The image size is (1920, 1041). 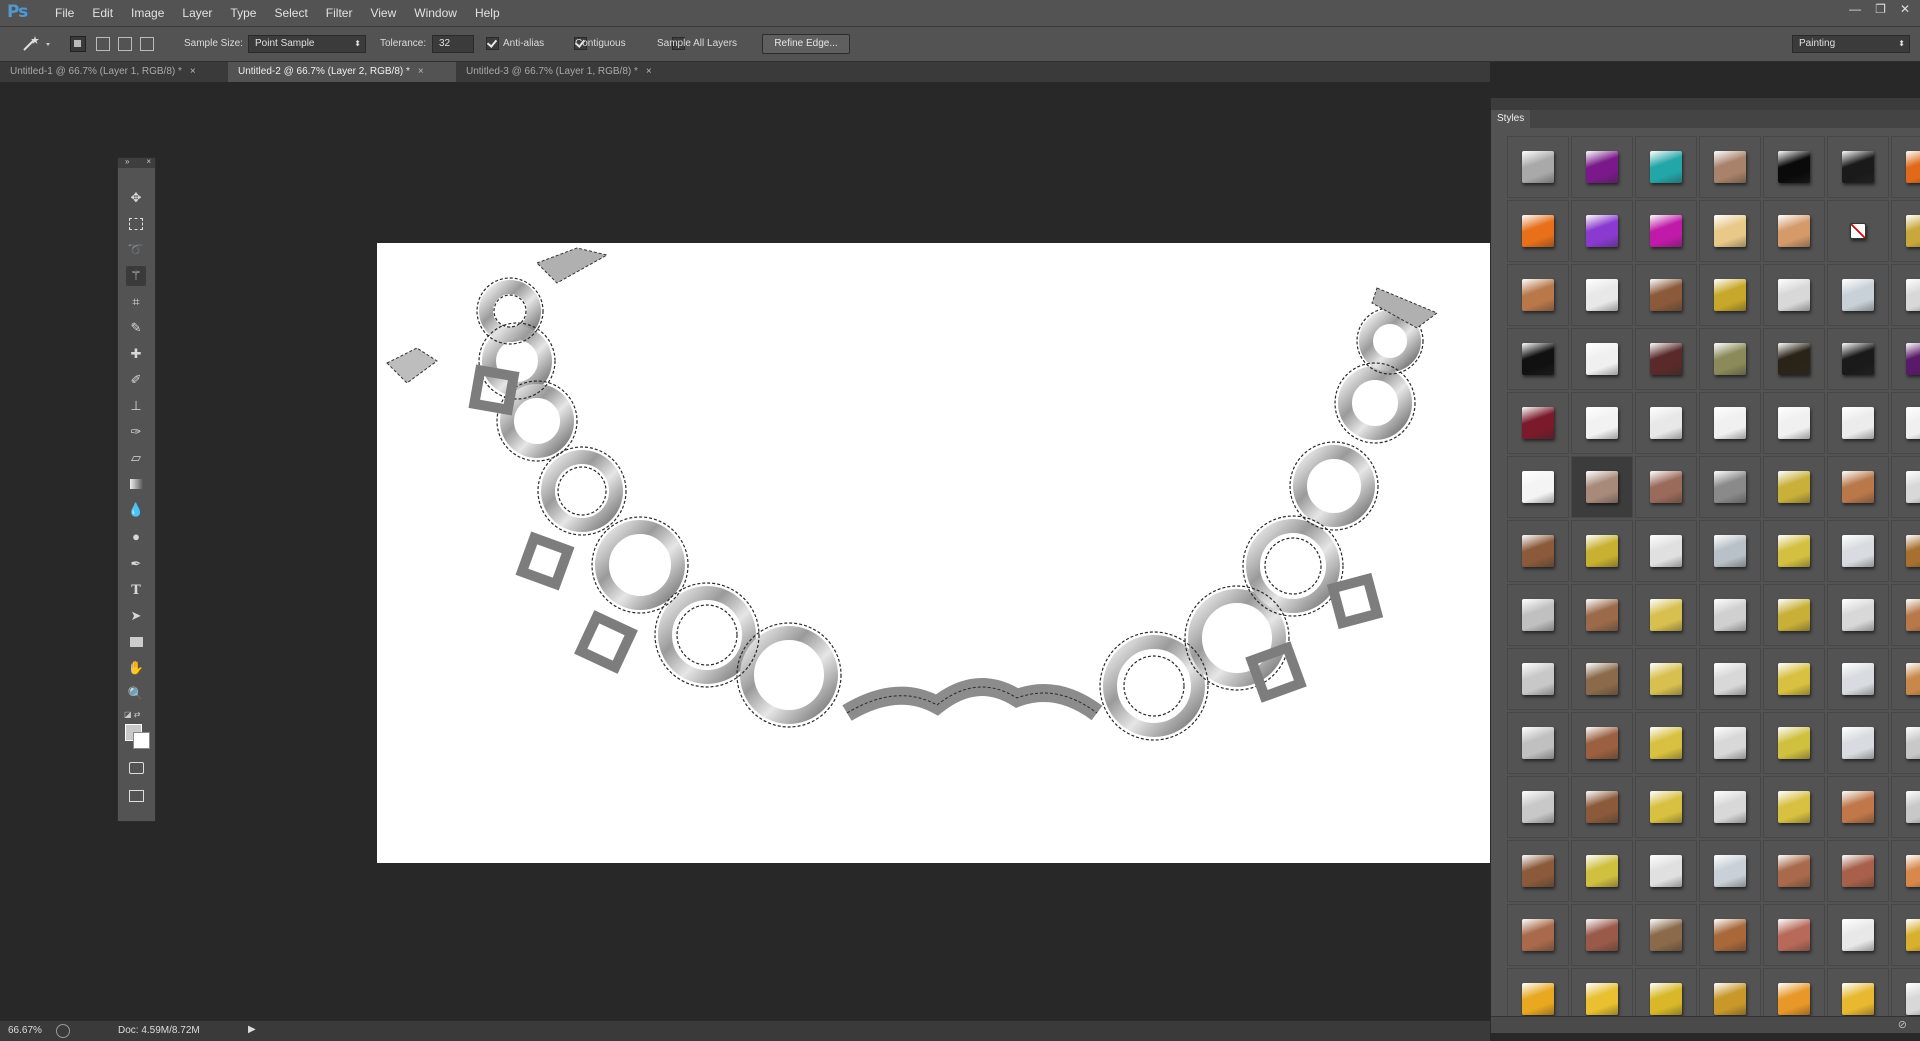 I want to click on selection-mode-new-icon, so click(x=78, y=44).